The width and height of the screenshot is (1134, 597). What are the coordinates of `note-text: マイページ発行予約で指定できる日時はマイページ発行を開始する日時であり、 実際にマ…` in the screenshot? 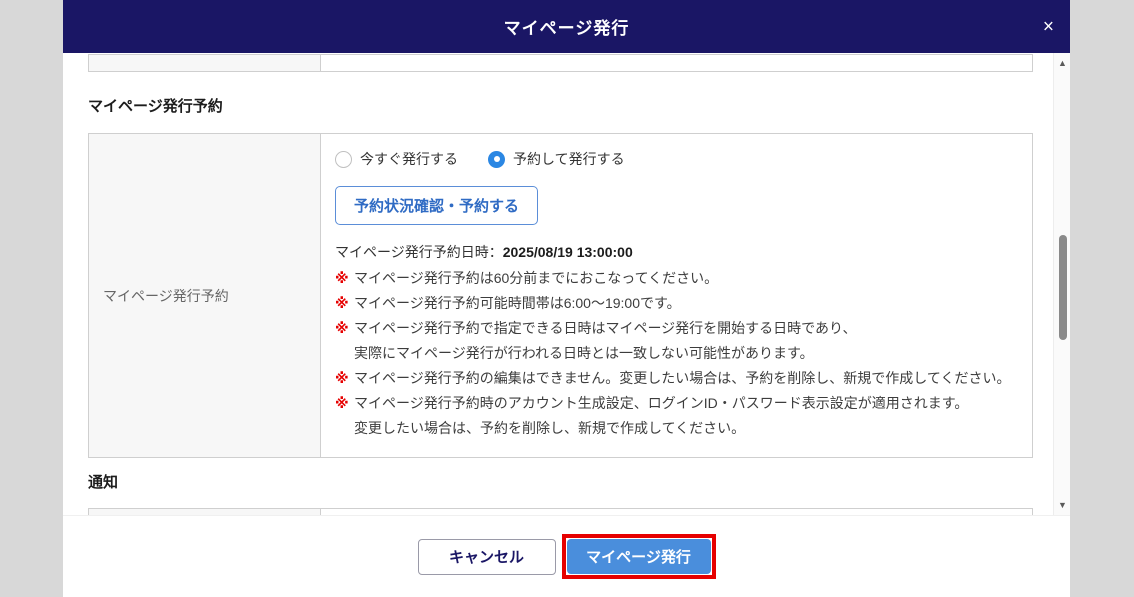 It's located at (605, 340).